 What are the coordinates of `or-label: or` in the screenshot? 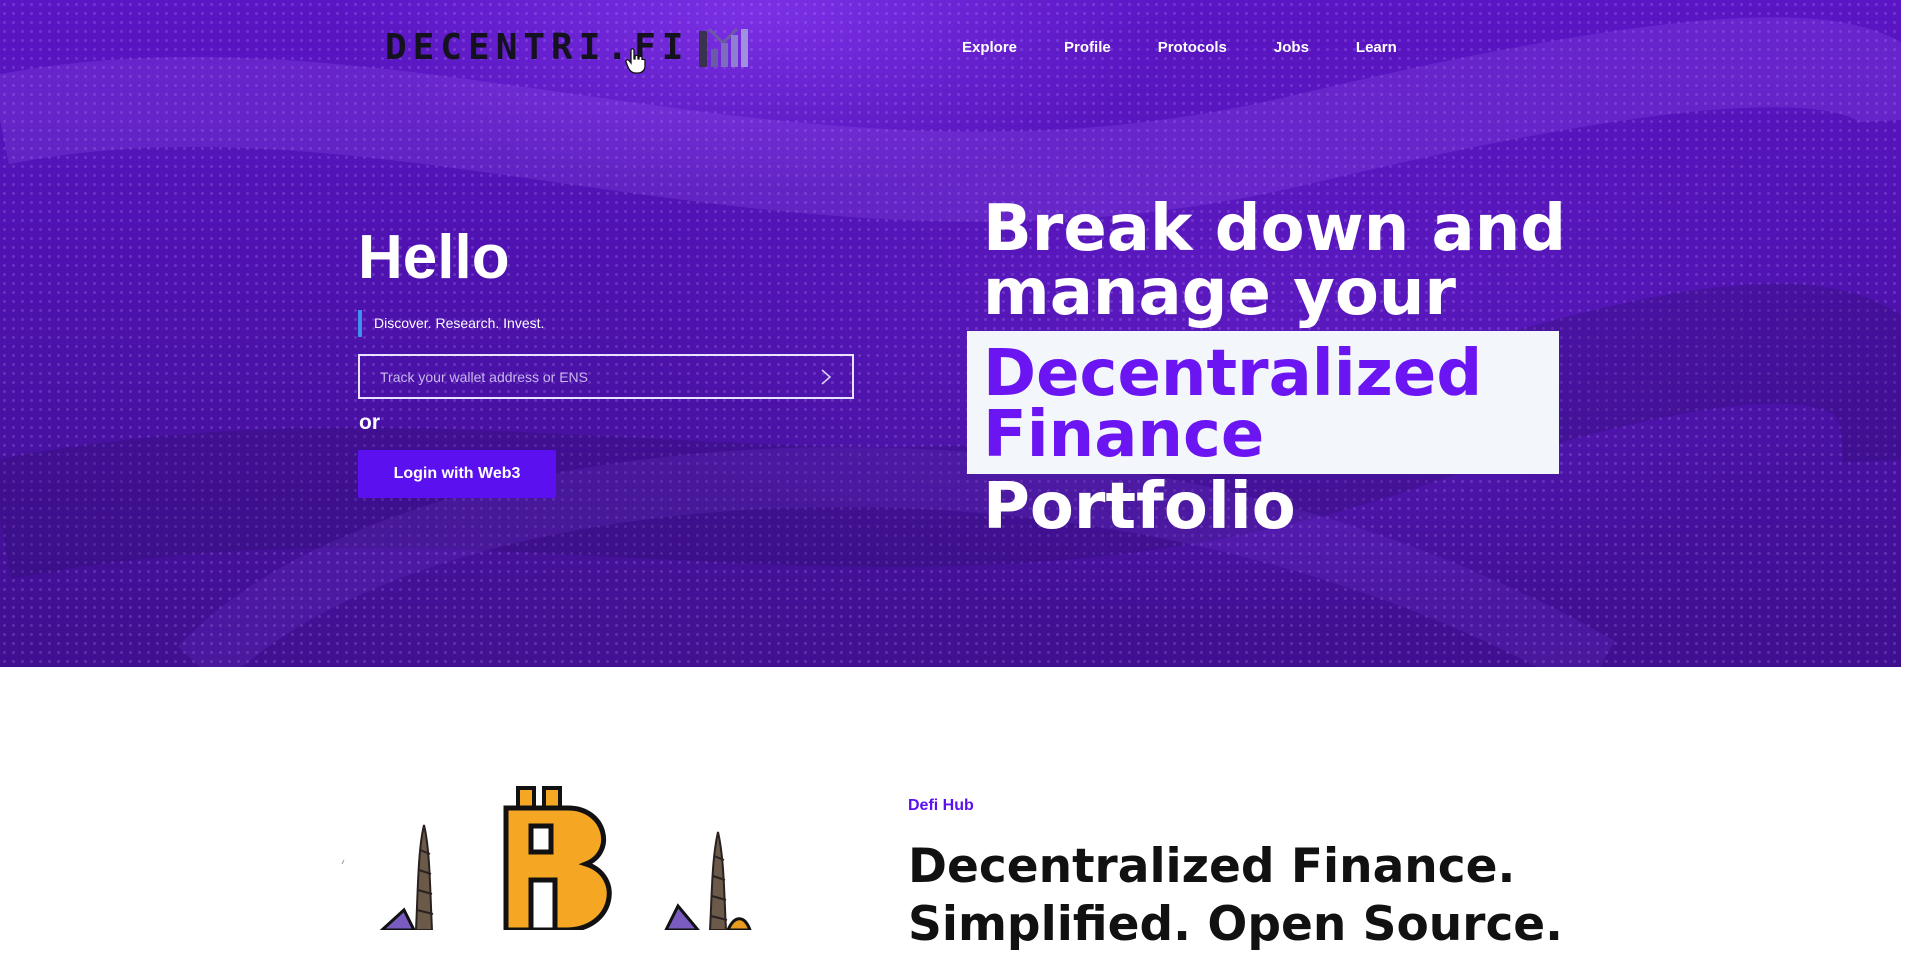 It's located at (369, 422).